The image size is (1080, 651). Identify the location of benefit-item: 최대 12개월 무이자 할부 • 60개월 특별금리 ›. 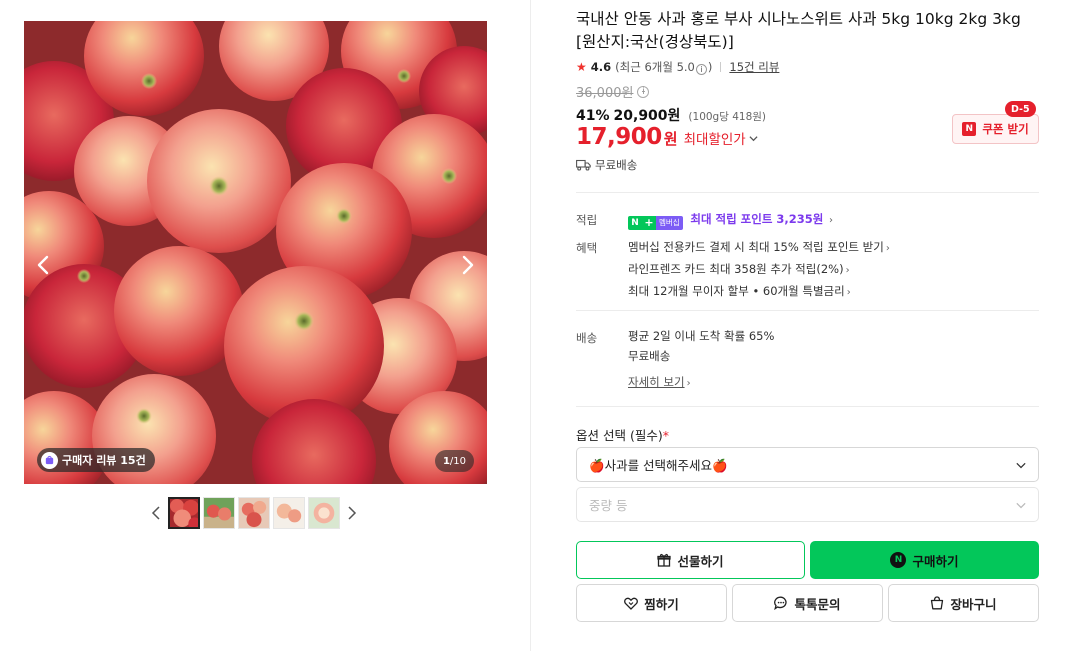
(759, 292).